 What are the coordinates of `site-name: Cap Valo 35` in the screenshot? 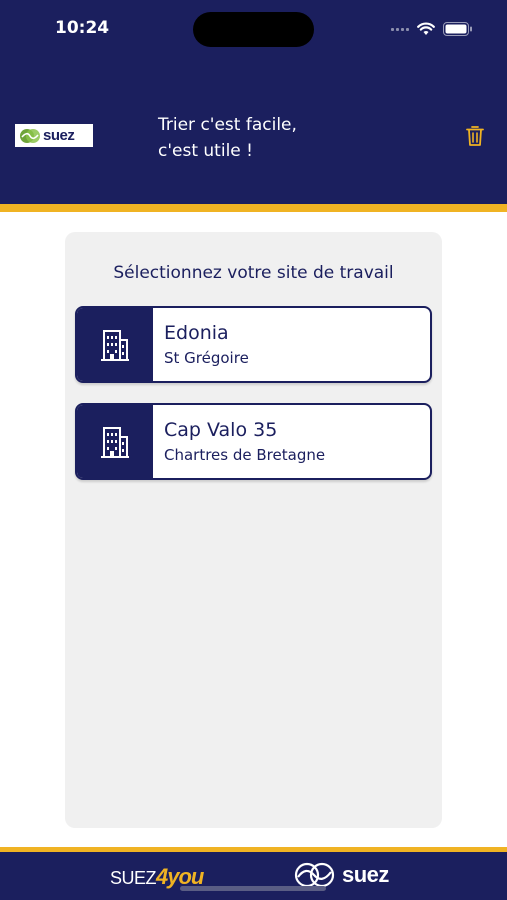 It's located at (221, 430).